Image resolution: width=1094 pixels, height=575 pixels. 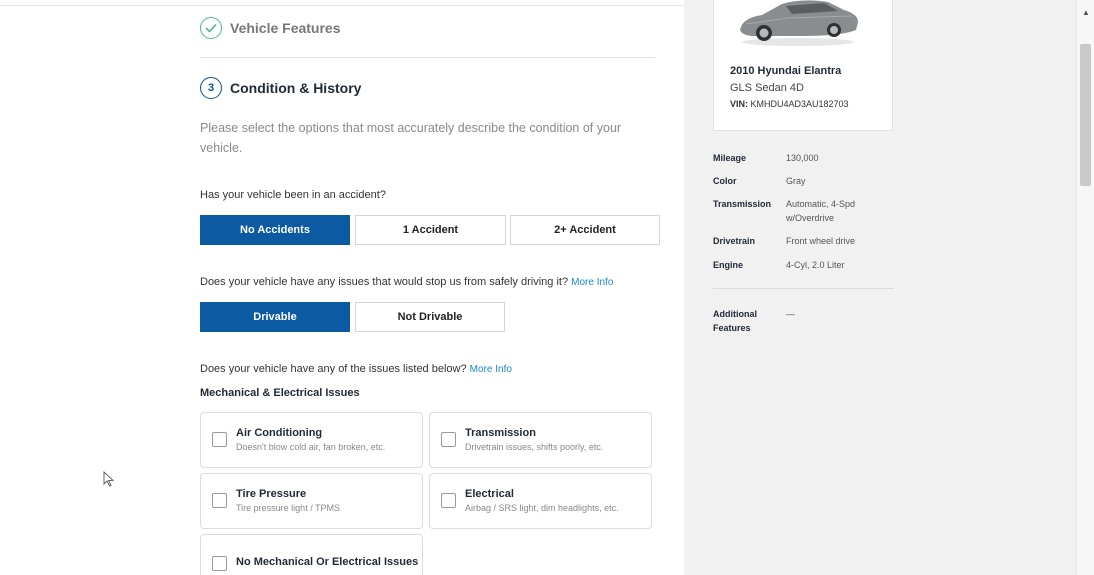 What do you see at coordinates (534, 447) in the screenshot?
I see `issue-option-desc: Drivetrain issues, shifts poorly, etc.` at bounding box center [534, 447].